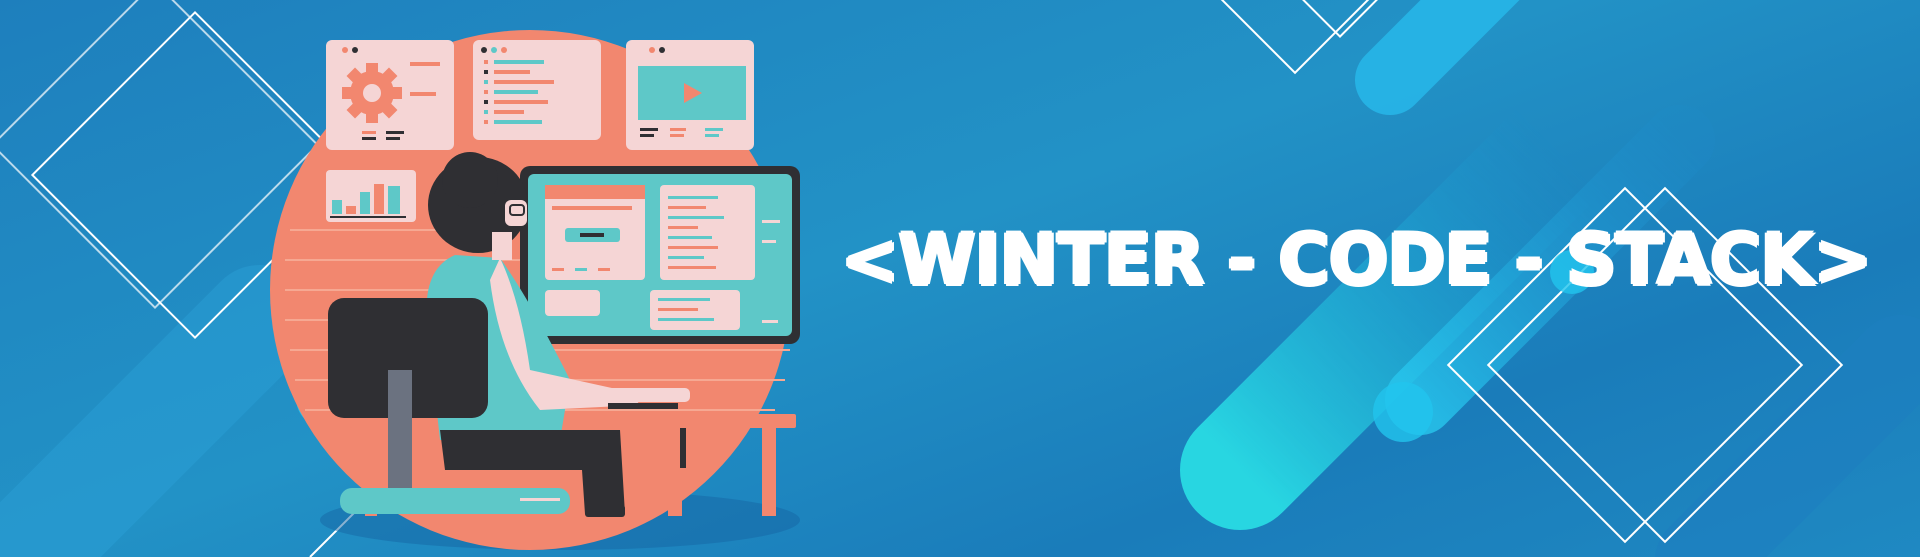  What do you see at coordinates (537, 90) in the screenshot?
I see `code-panel` at bounding box center [537, 90].